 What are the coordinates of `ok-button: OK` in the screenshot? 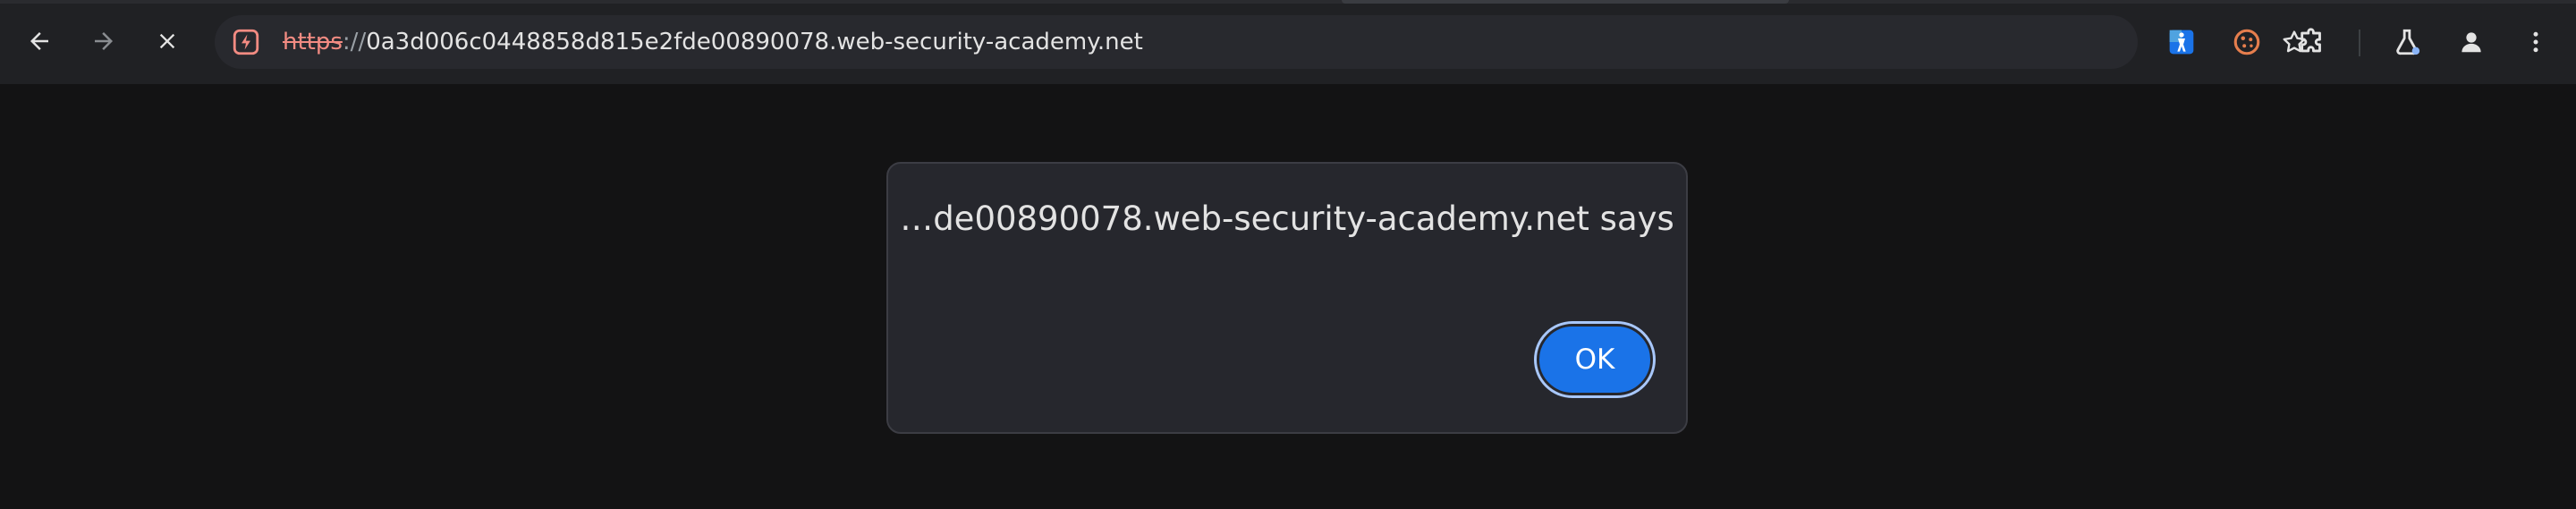 It's located at (1595, 359).